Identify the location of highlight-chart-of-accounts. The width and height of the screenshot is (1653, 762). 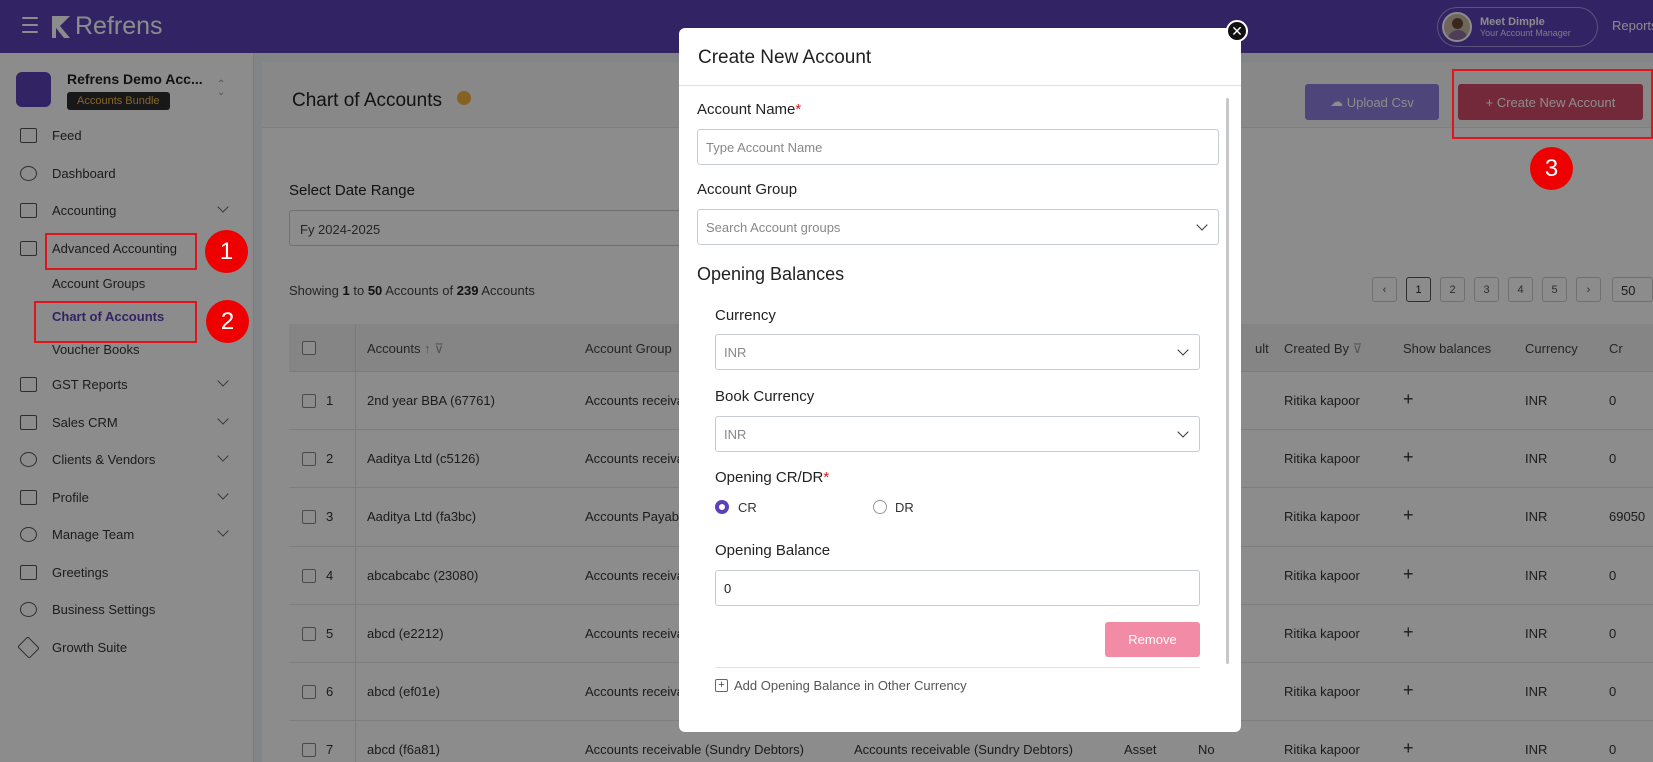
(115, 322).